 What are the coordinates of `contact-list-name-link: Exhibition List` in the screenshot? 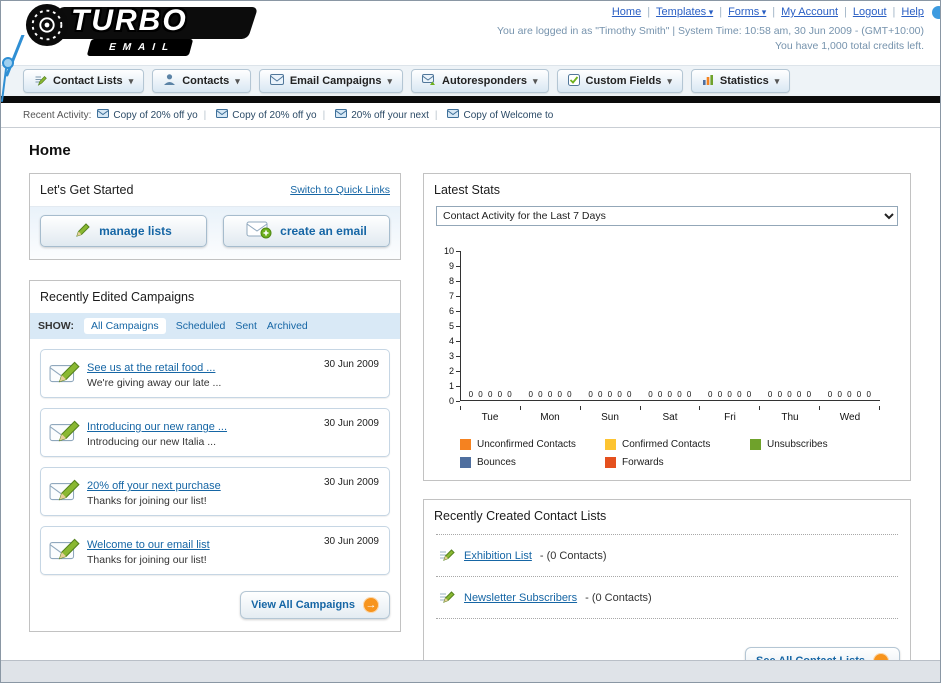 It's located at (498, 556).